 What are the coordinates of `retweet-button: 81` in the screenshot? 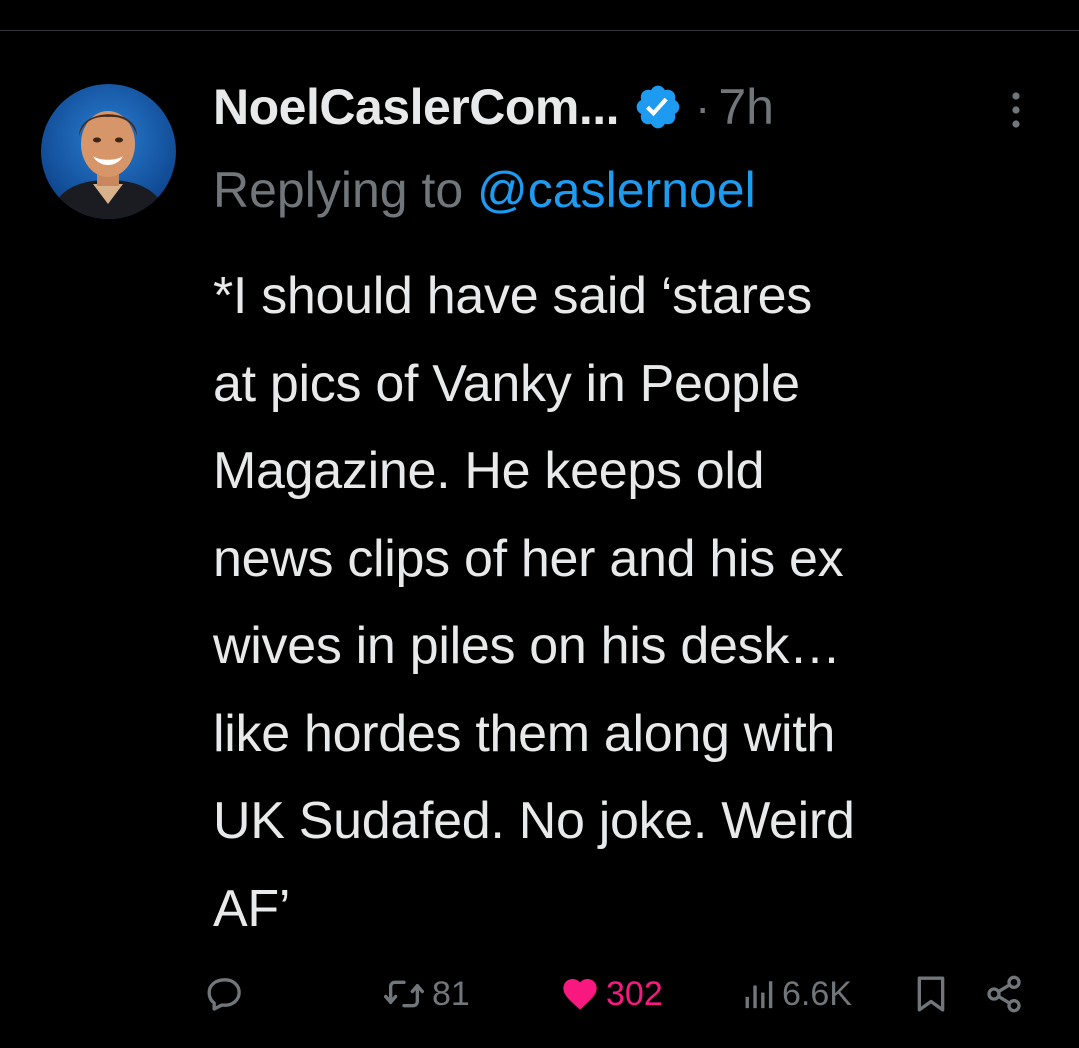 It's located at (426, 994).